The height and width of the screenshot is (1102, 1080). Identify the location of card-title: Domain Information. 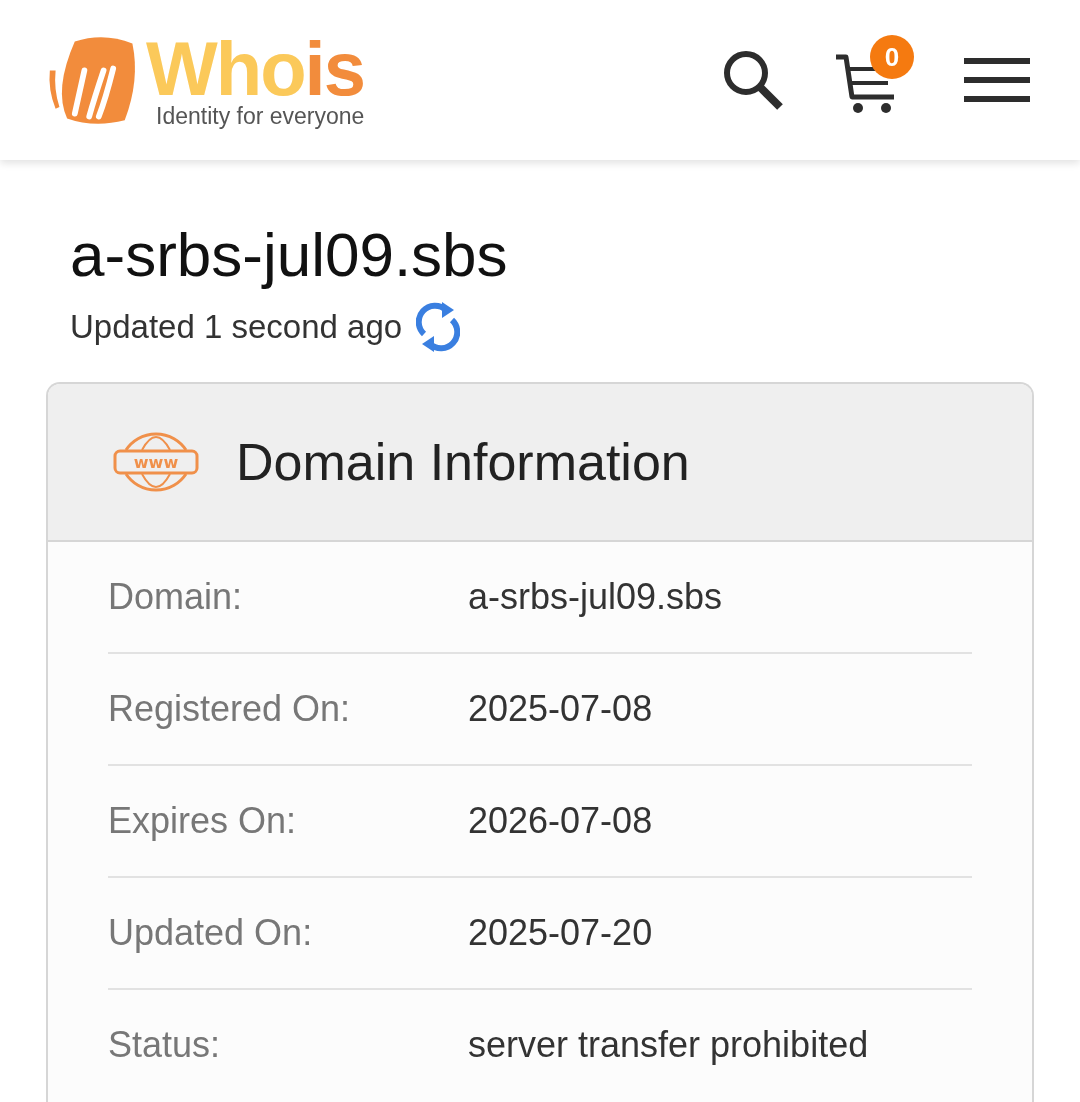
(463, 462).